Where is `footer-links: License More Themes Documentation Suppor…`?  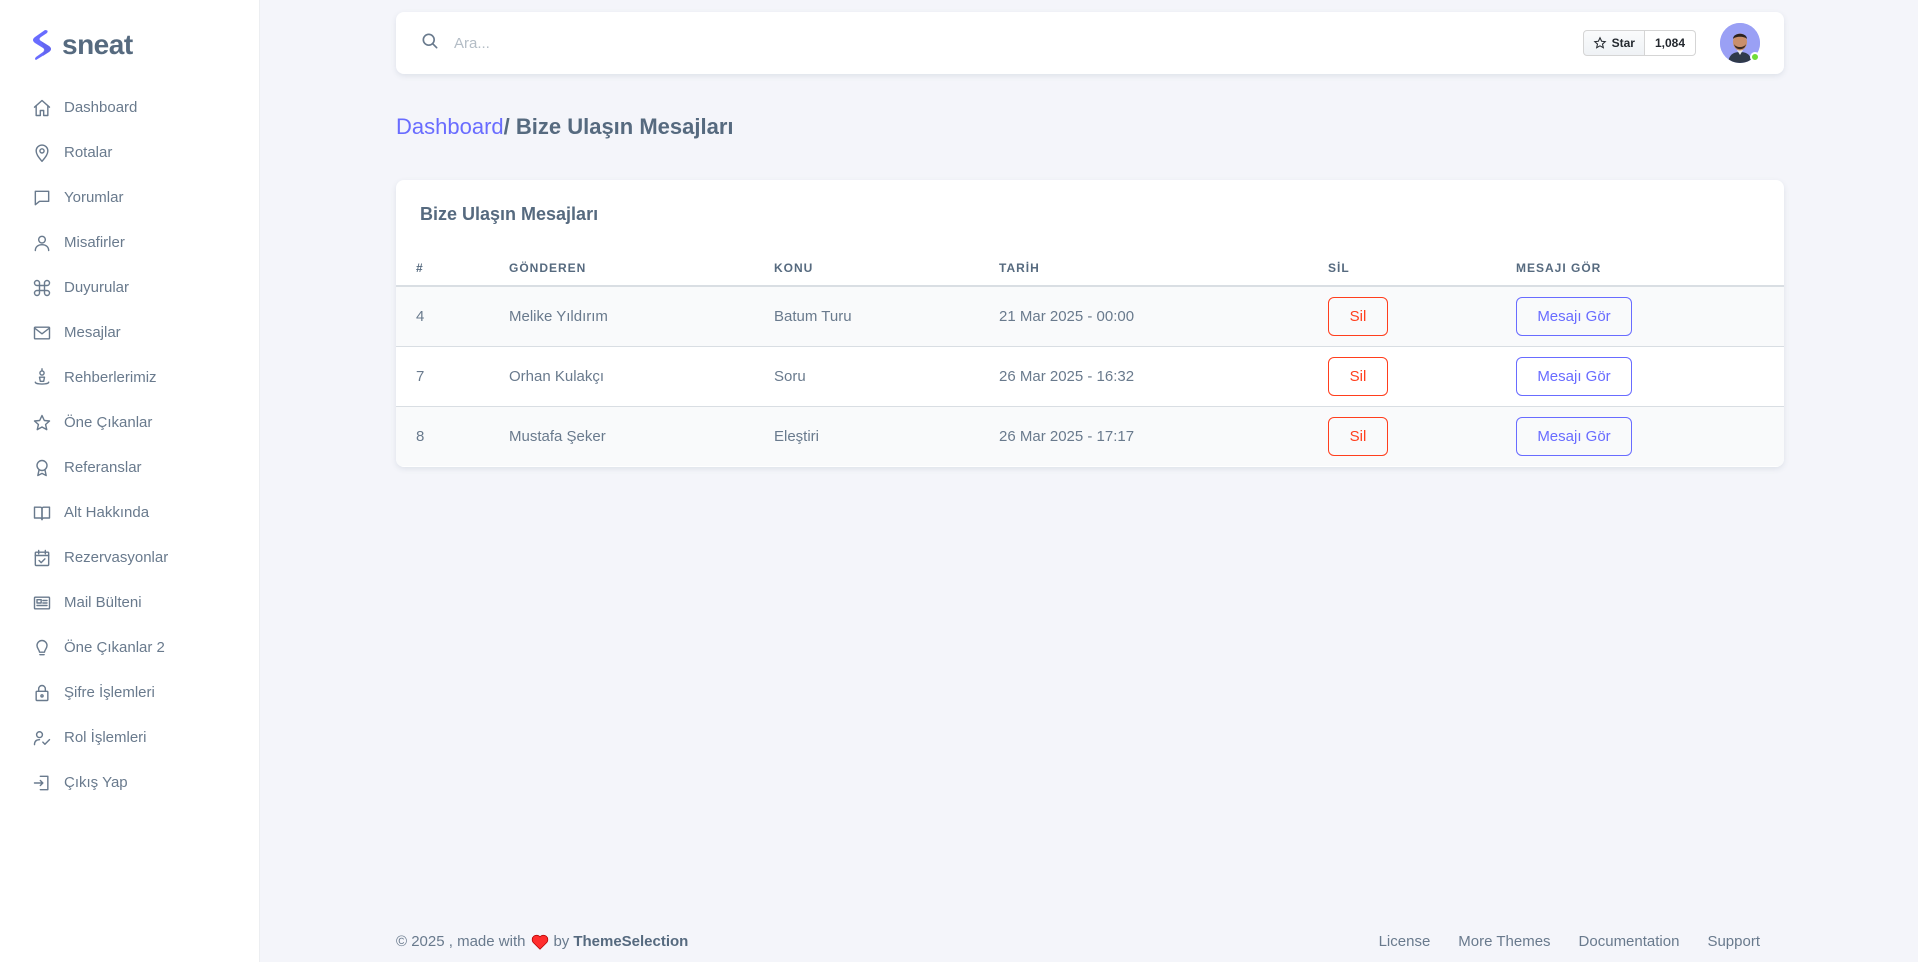 footer-links: License More Themes Documentation Suppor… is located at coordinates (1567, 941).